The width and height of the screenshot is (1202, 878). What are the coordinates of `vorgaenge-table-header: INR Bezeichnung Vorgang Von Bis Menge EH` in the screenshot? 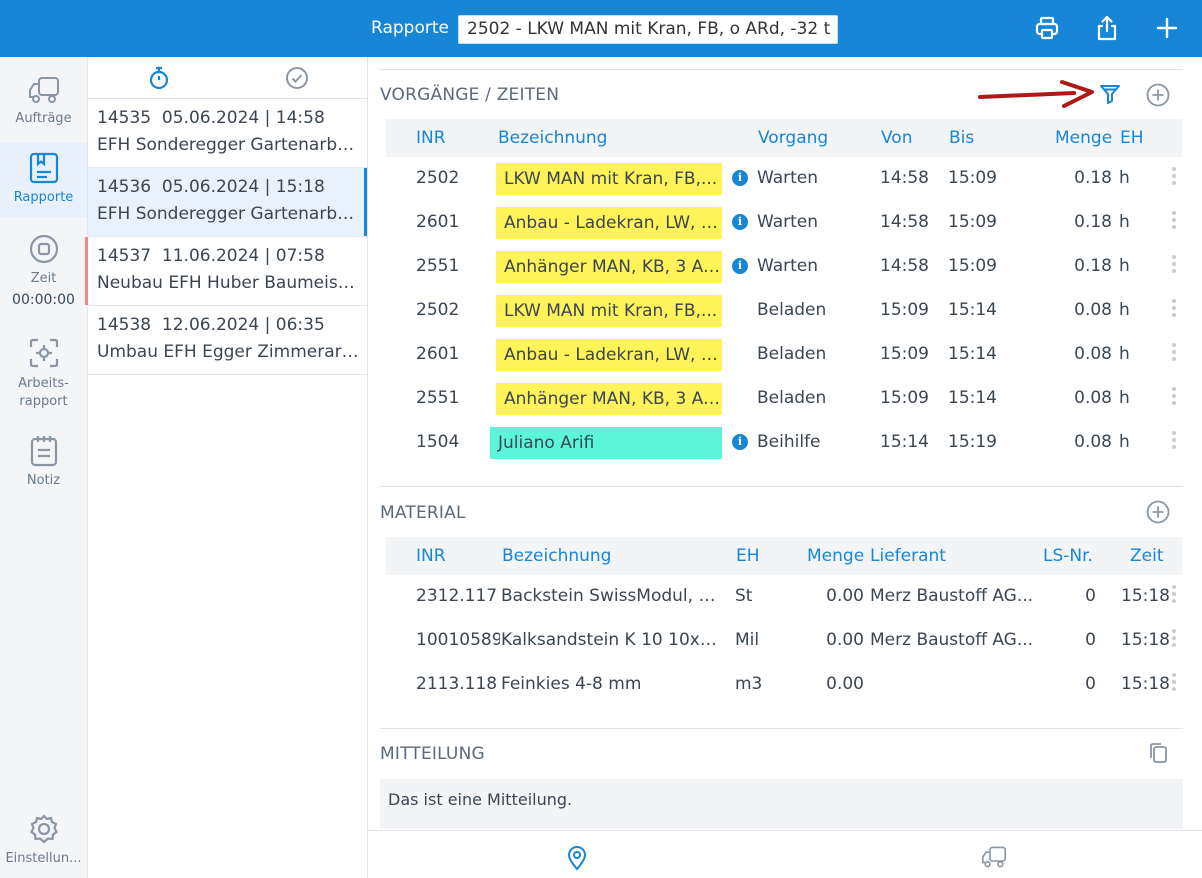 It's located at (784, 138).